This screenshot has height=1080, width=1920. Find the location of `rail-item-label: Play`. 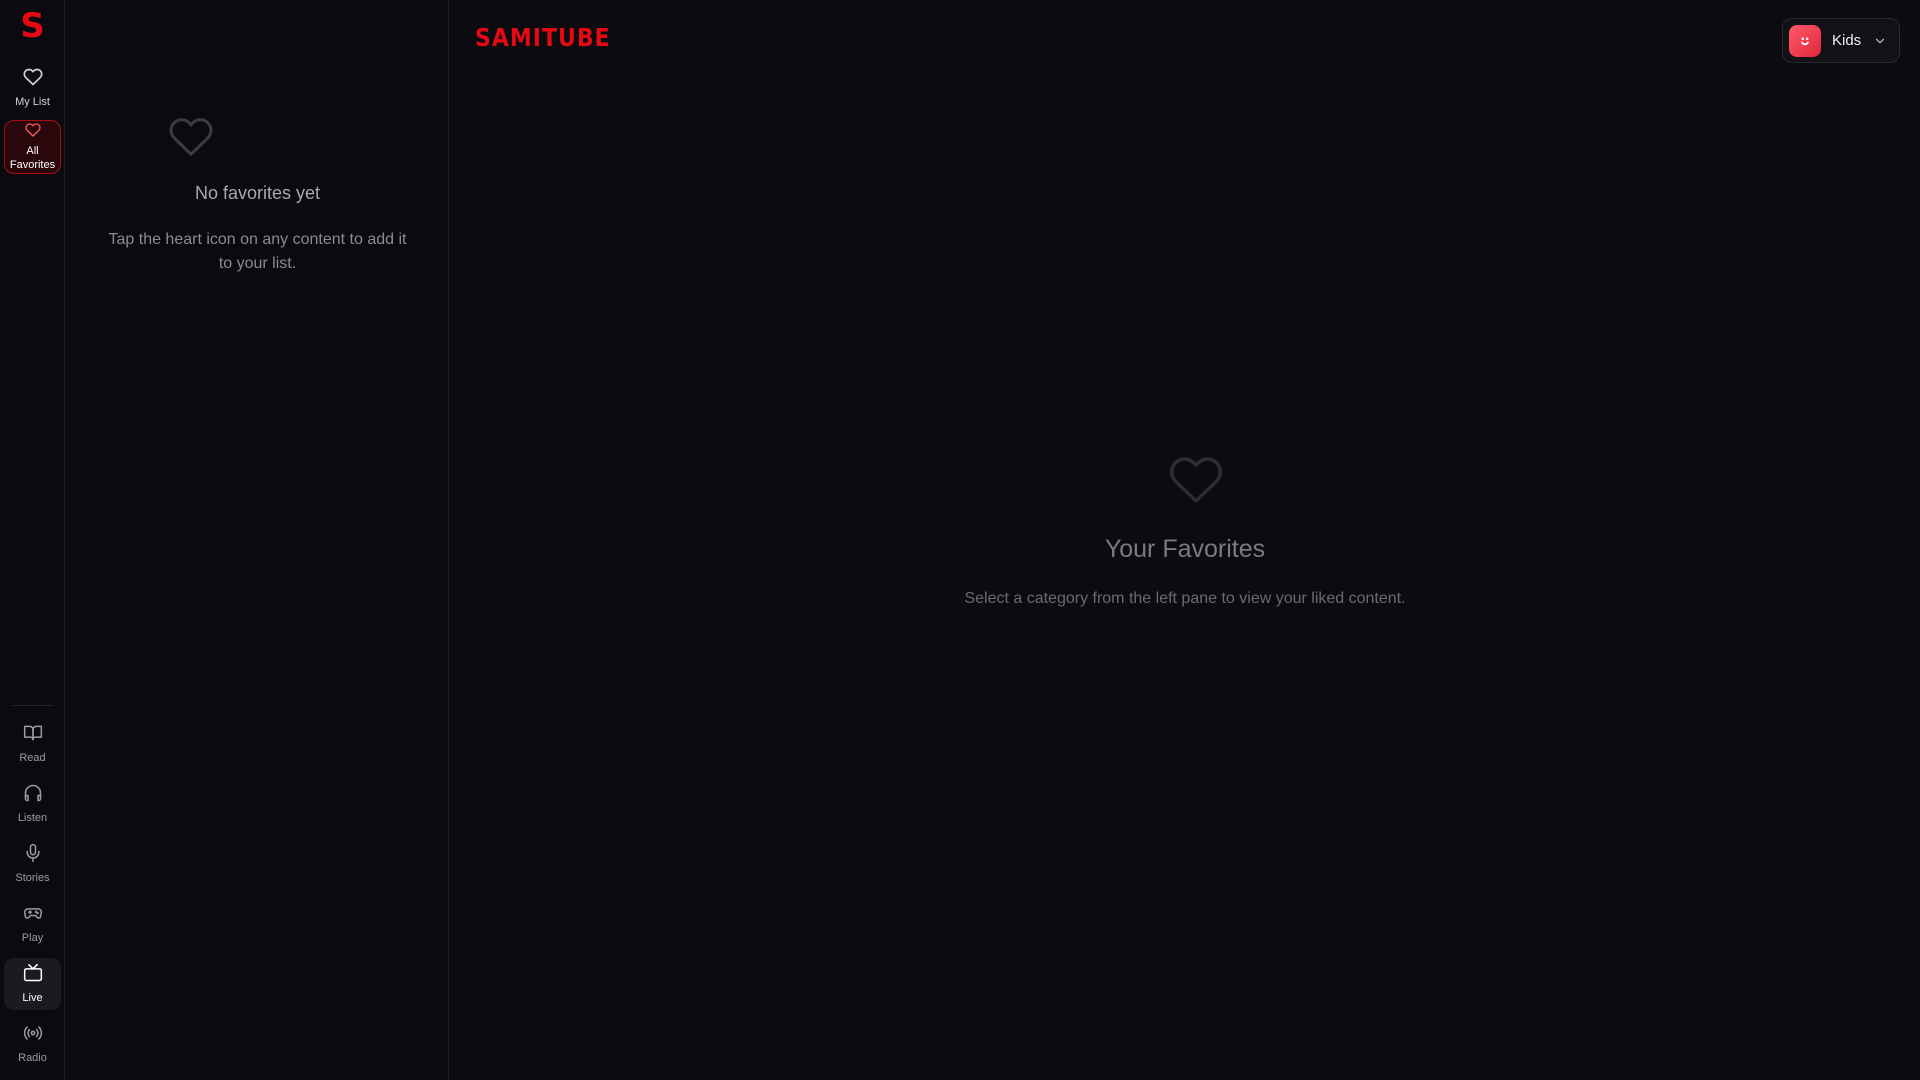

rail-item-label: Play is located at coordinates (32, 938).